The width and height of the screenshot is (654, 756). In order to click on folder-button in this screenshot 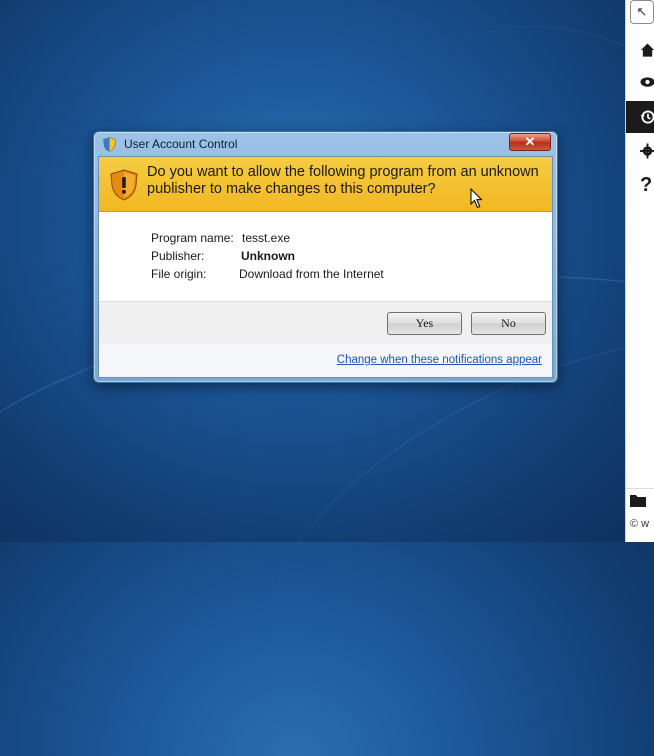, I will do `click(638, 502)`.